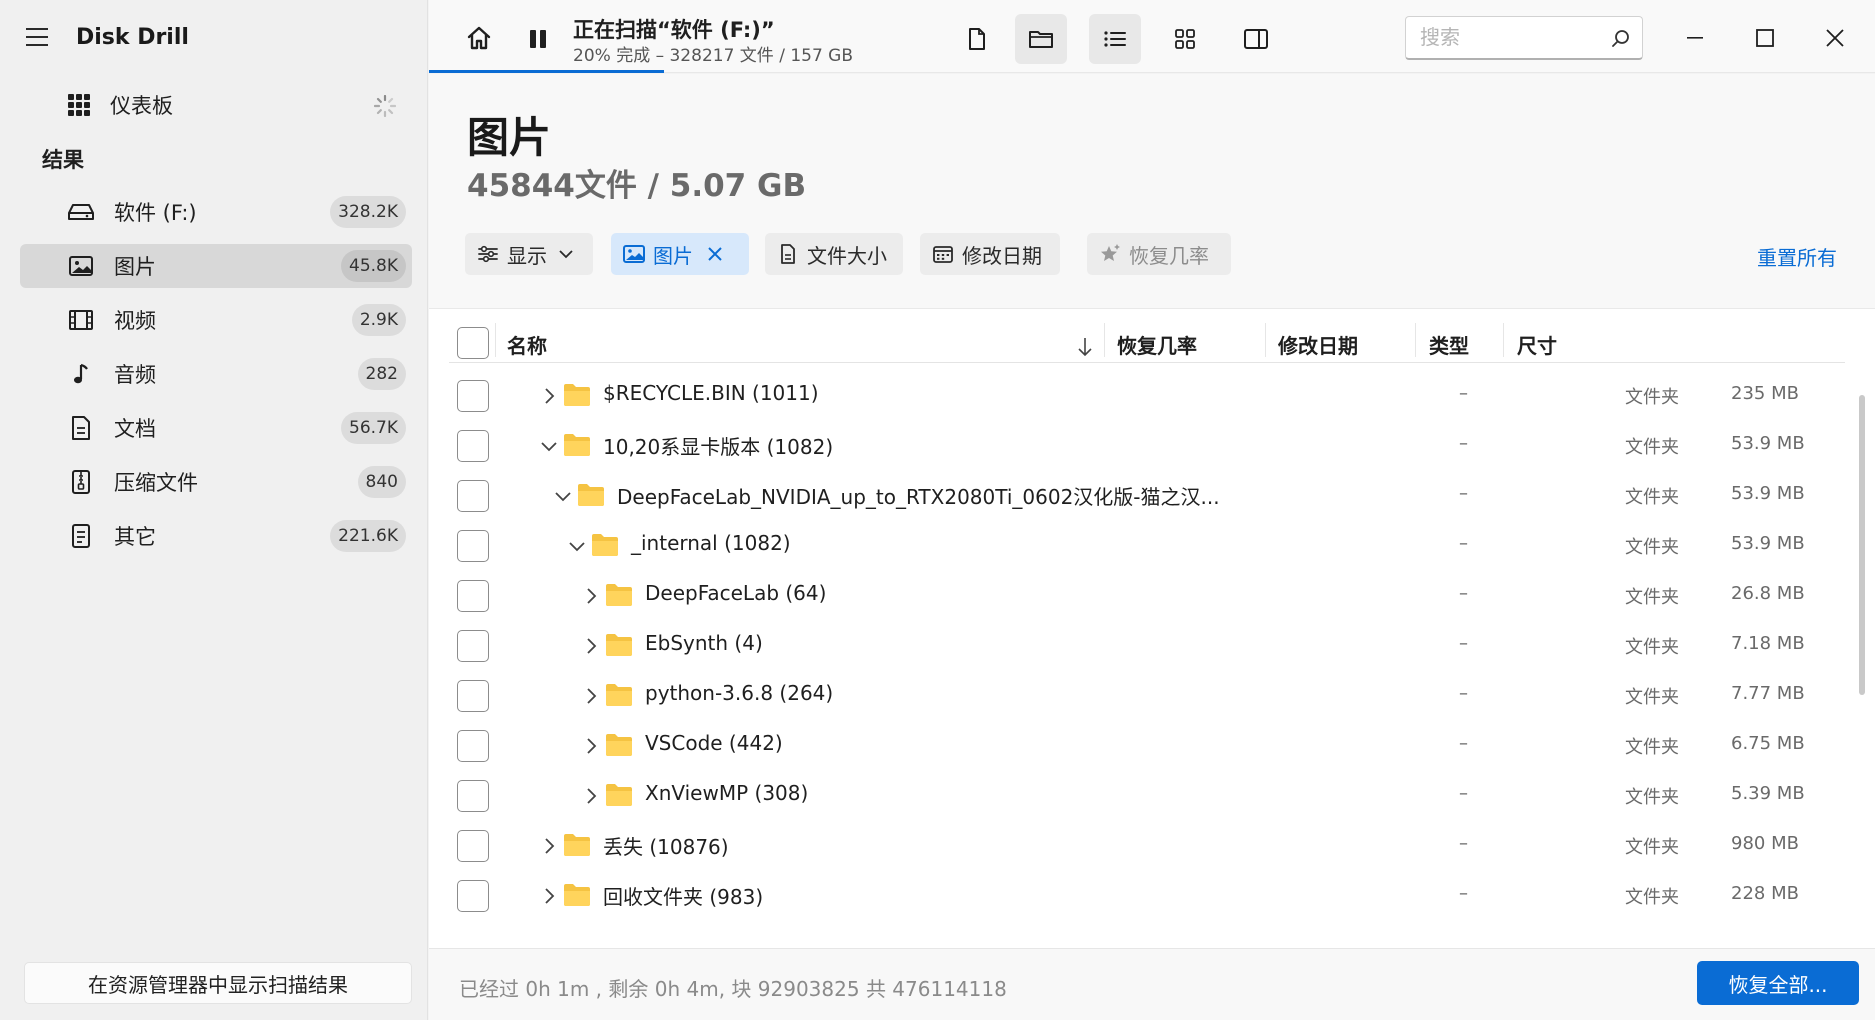 This screenshot has width=1875, height=1020. What do you see at coordinates (1115, 39) in the screenshot?
I see `list-view-button` at bounding box center [1115, 39].